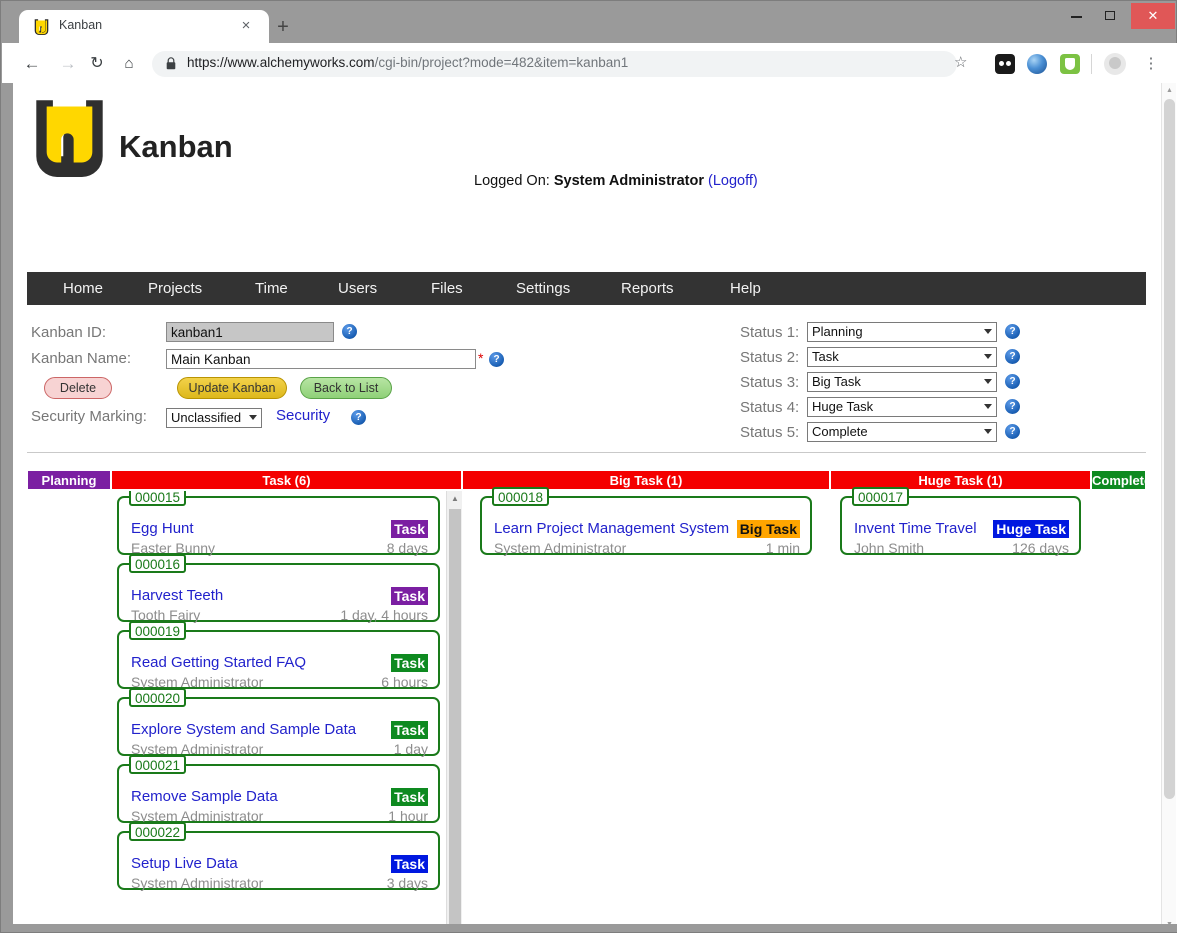  Describe the element at coordinates (303, 415) in the screenshot. I see `security-link: Security` at that location.